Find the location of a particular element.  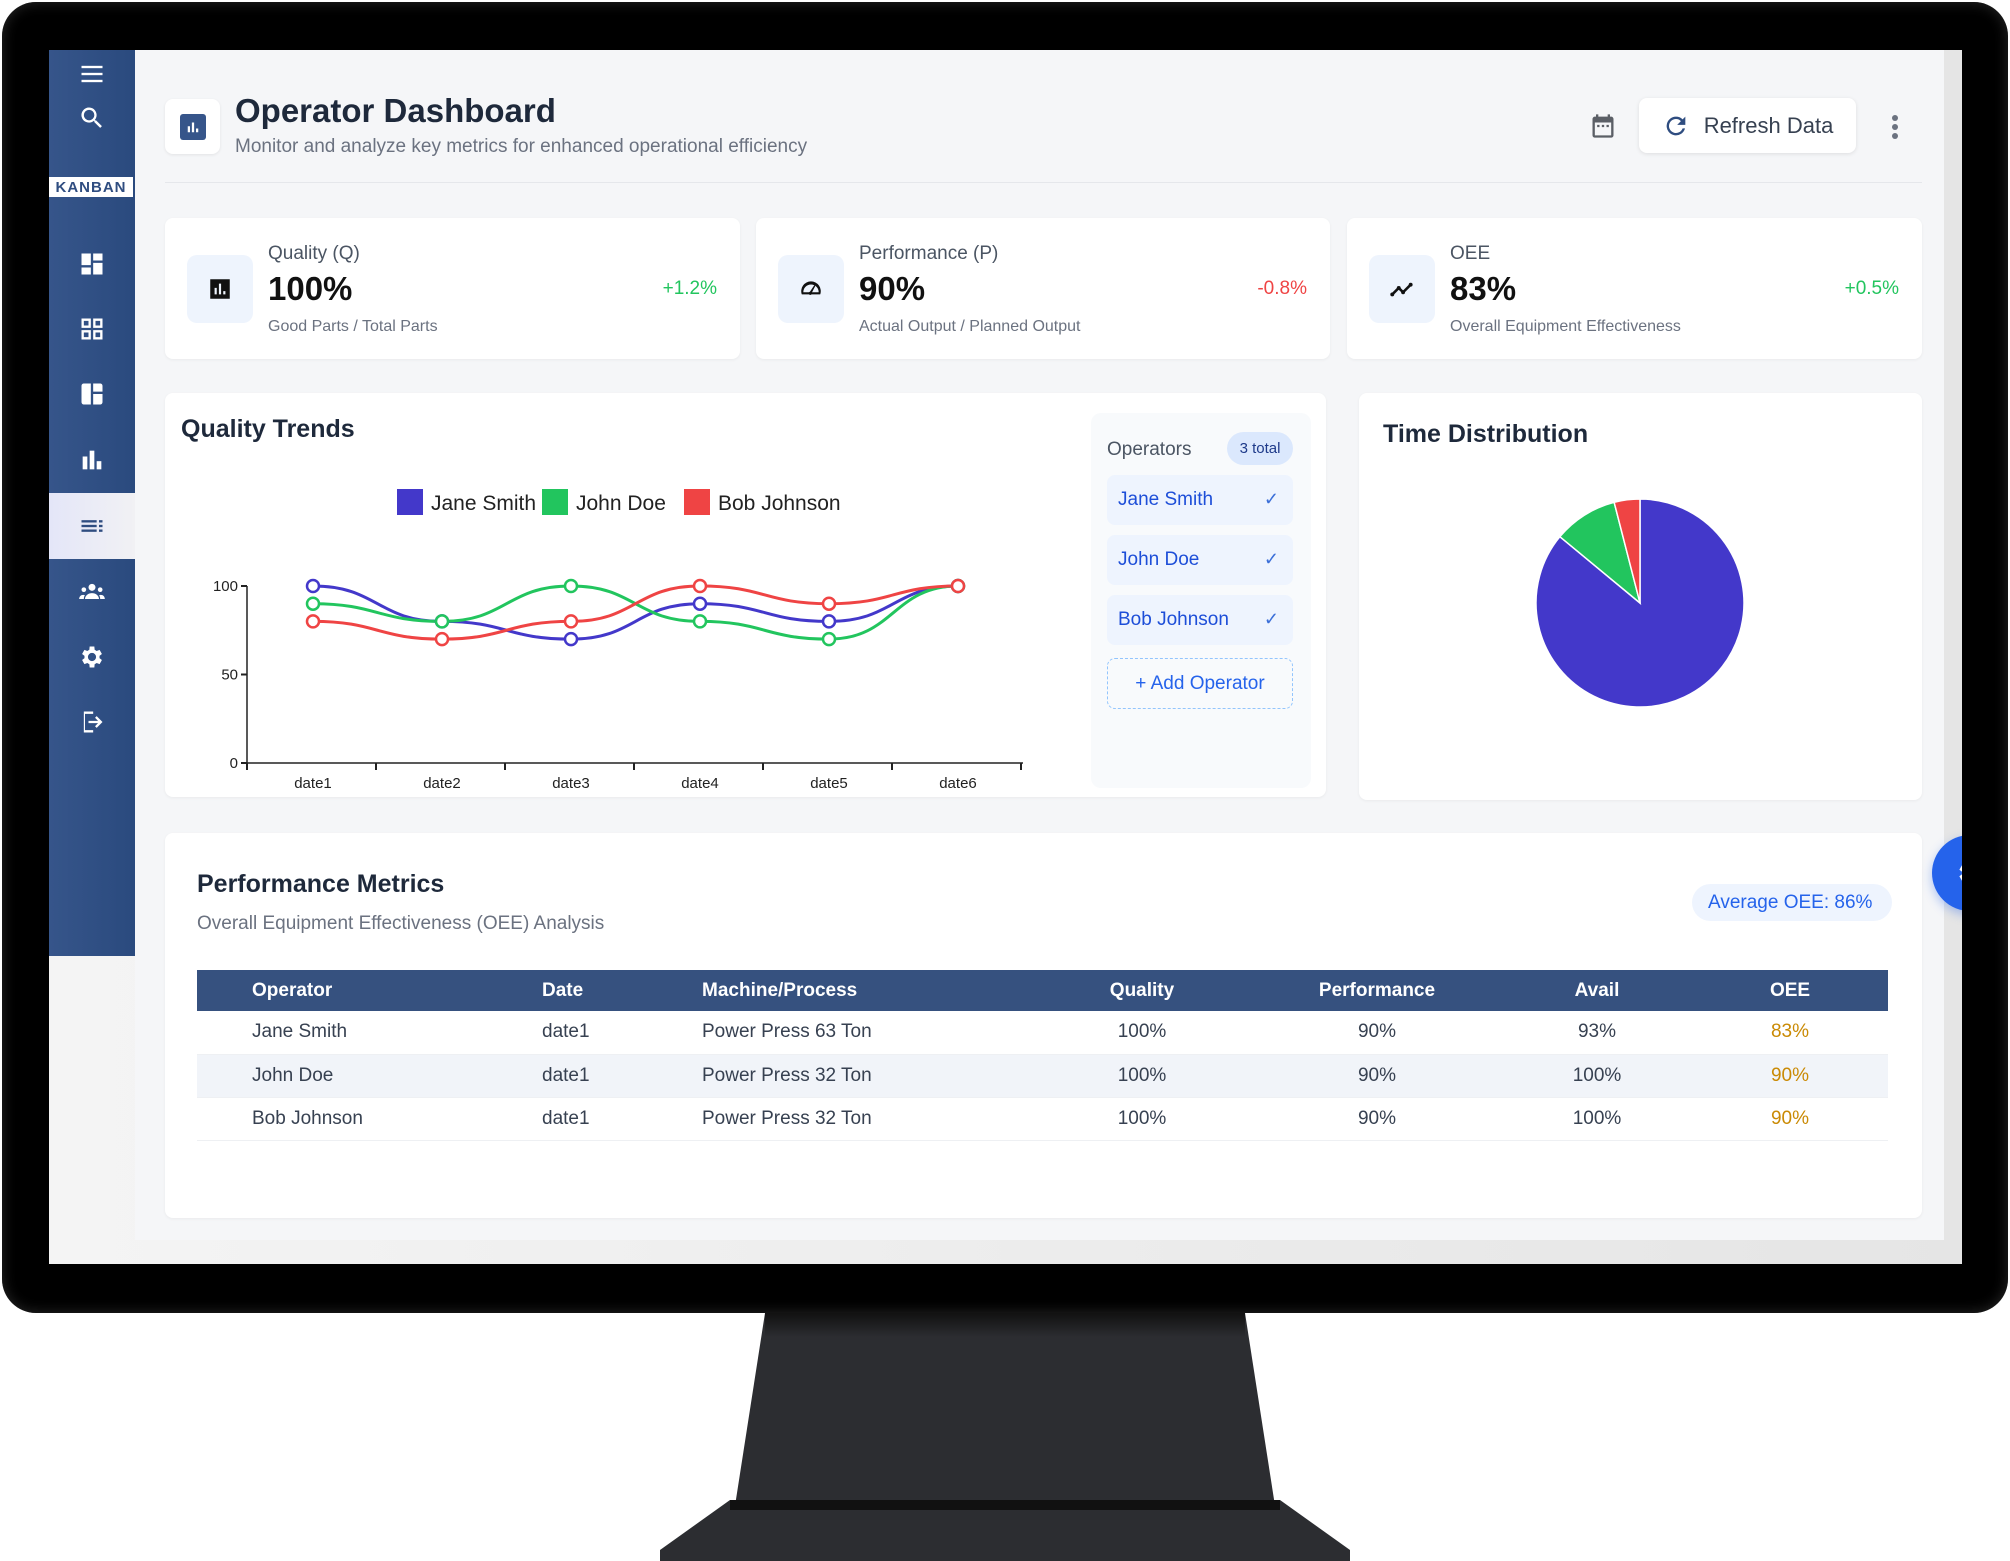

cell-operator: John Doe is located at coordinates (369, 1076).